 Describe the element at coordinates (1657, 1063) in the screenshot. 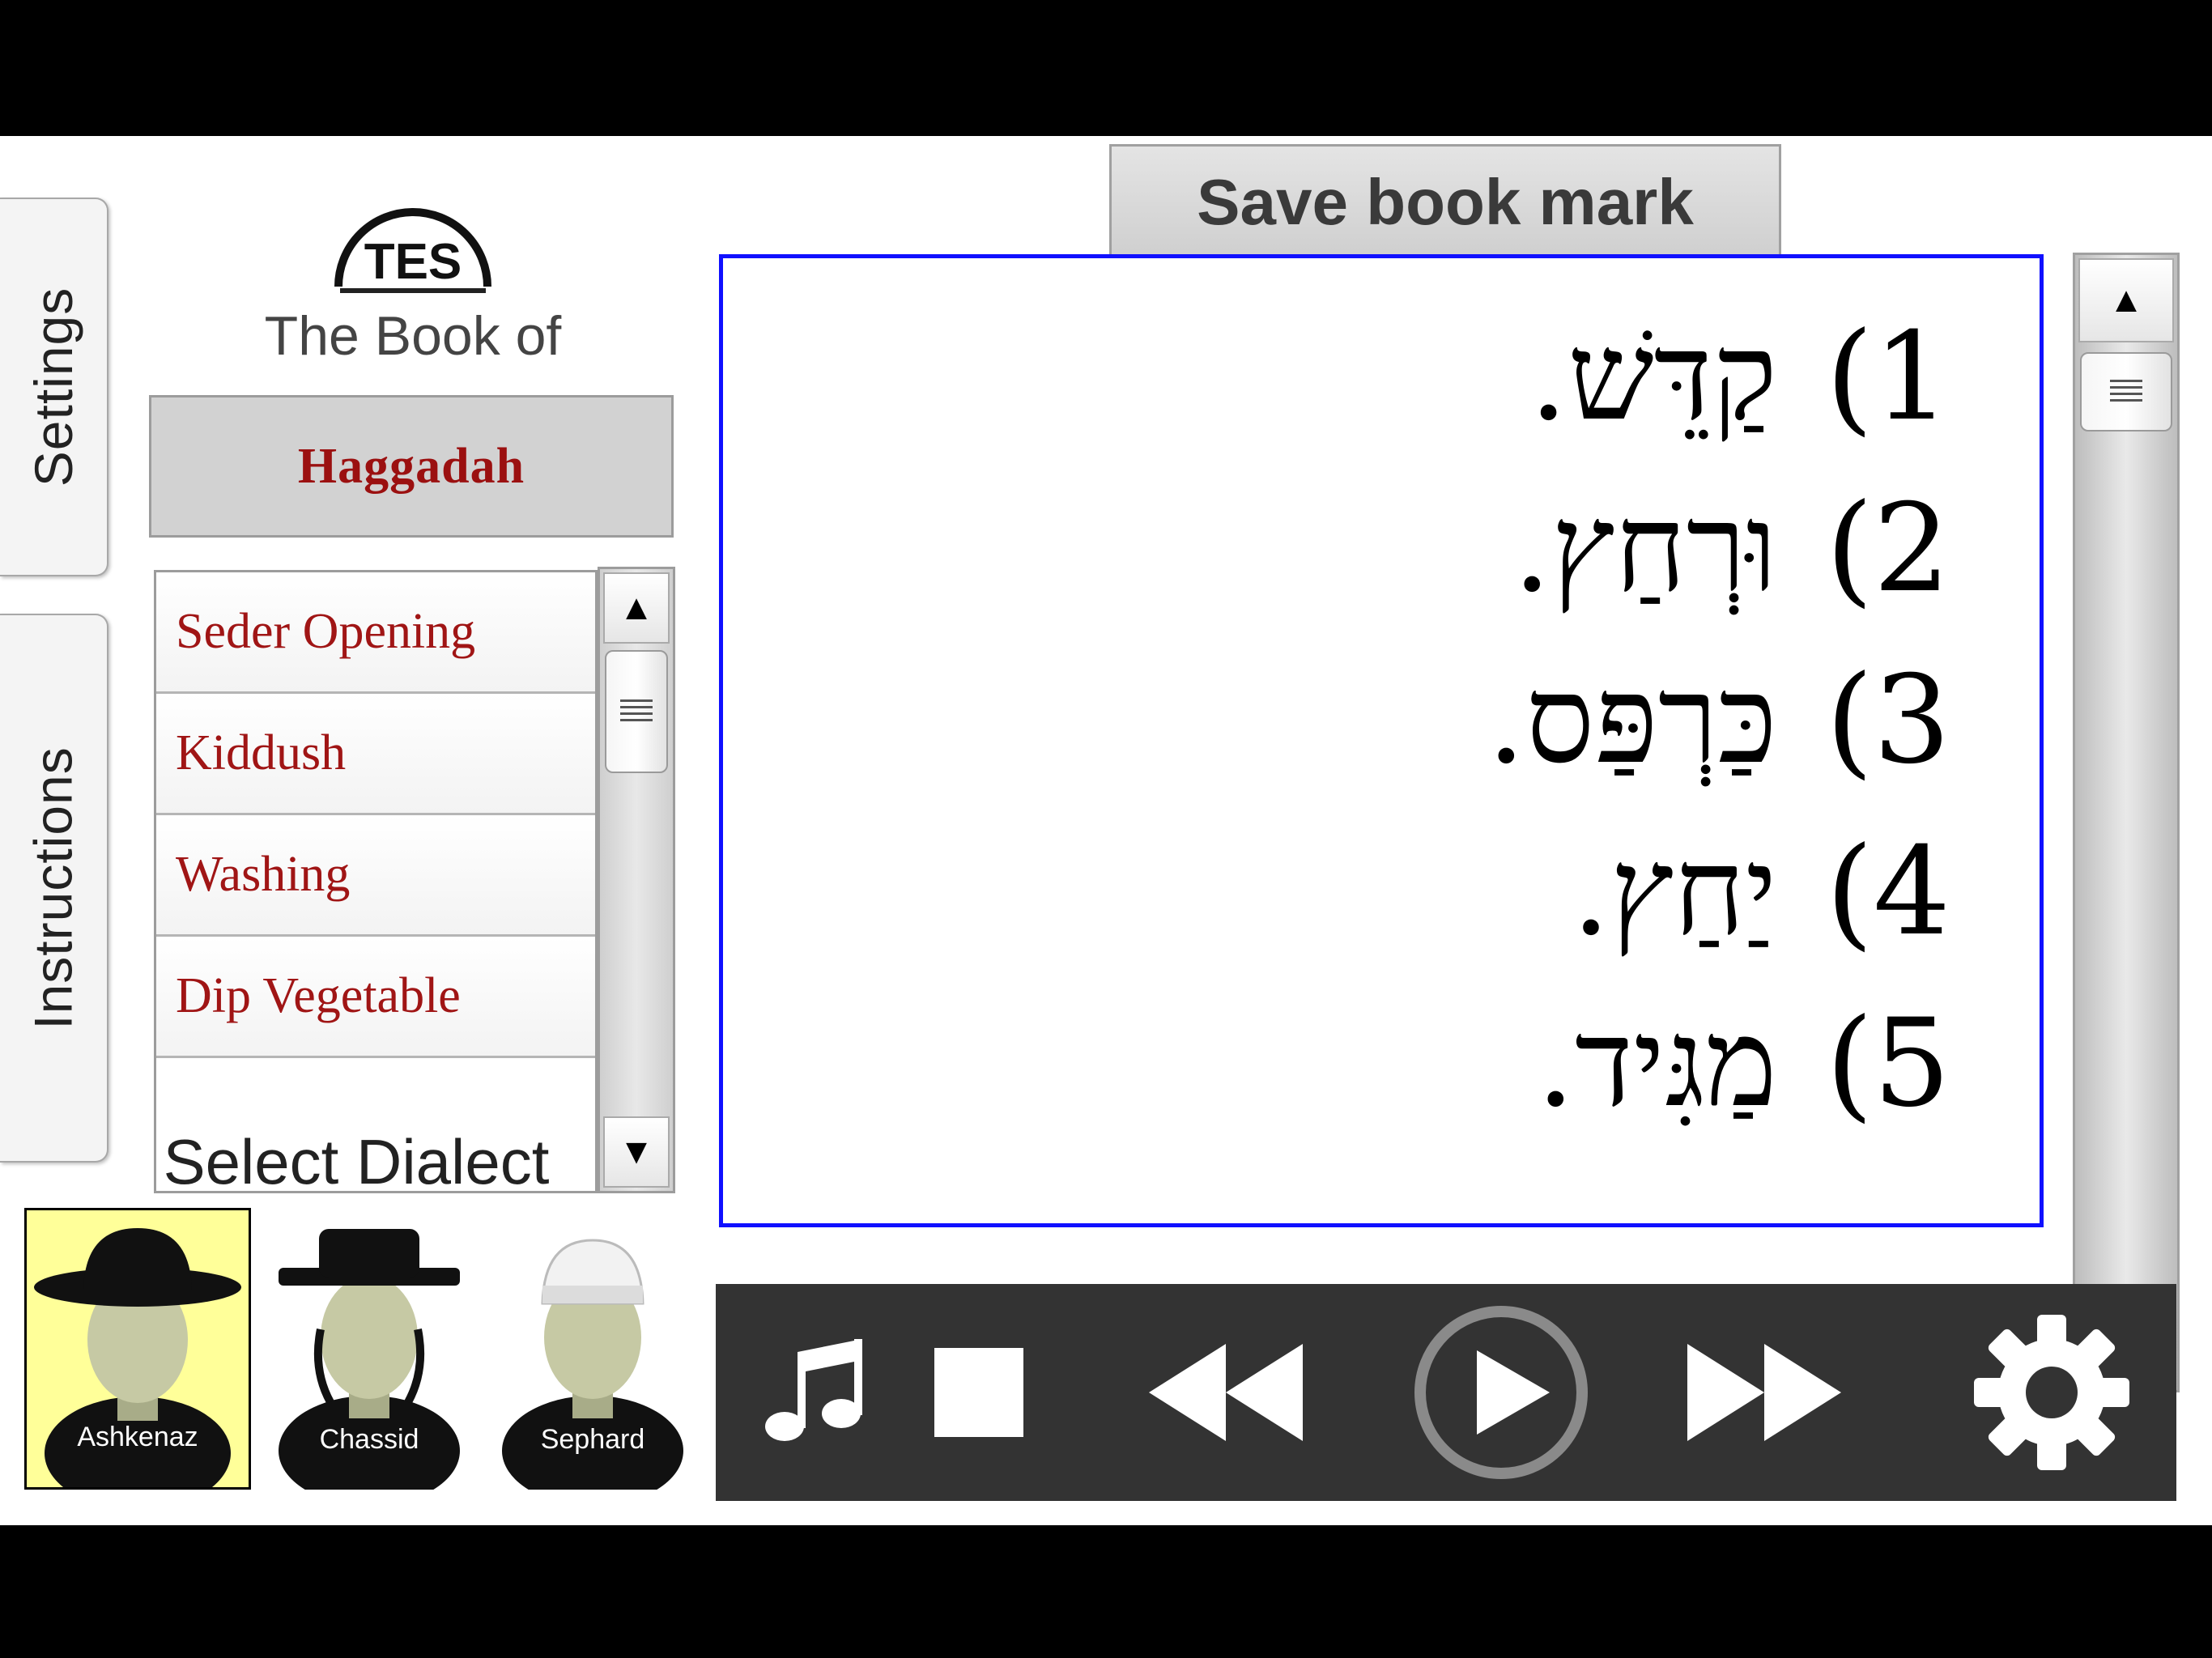

I see `hebrew-text: מַגִּיד.` at that location.